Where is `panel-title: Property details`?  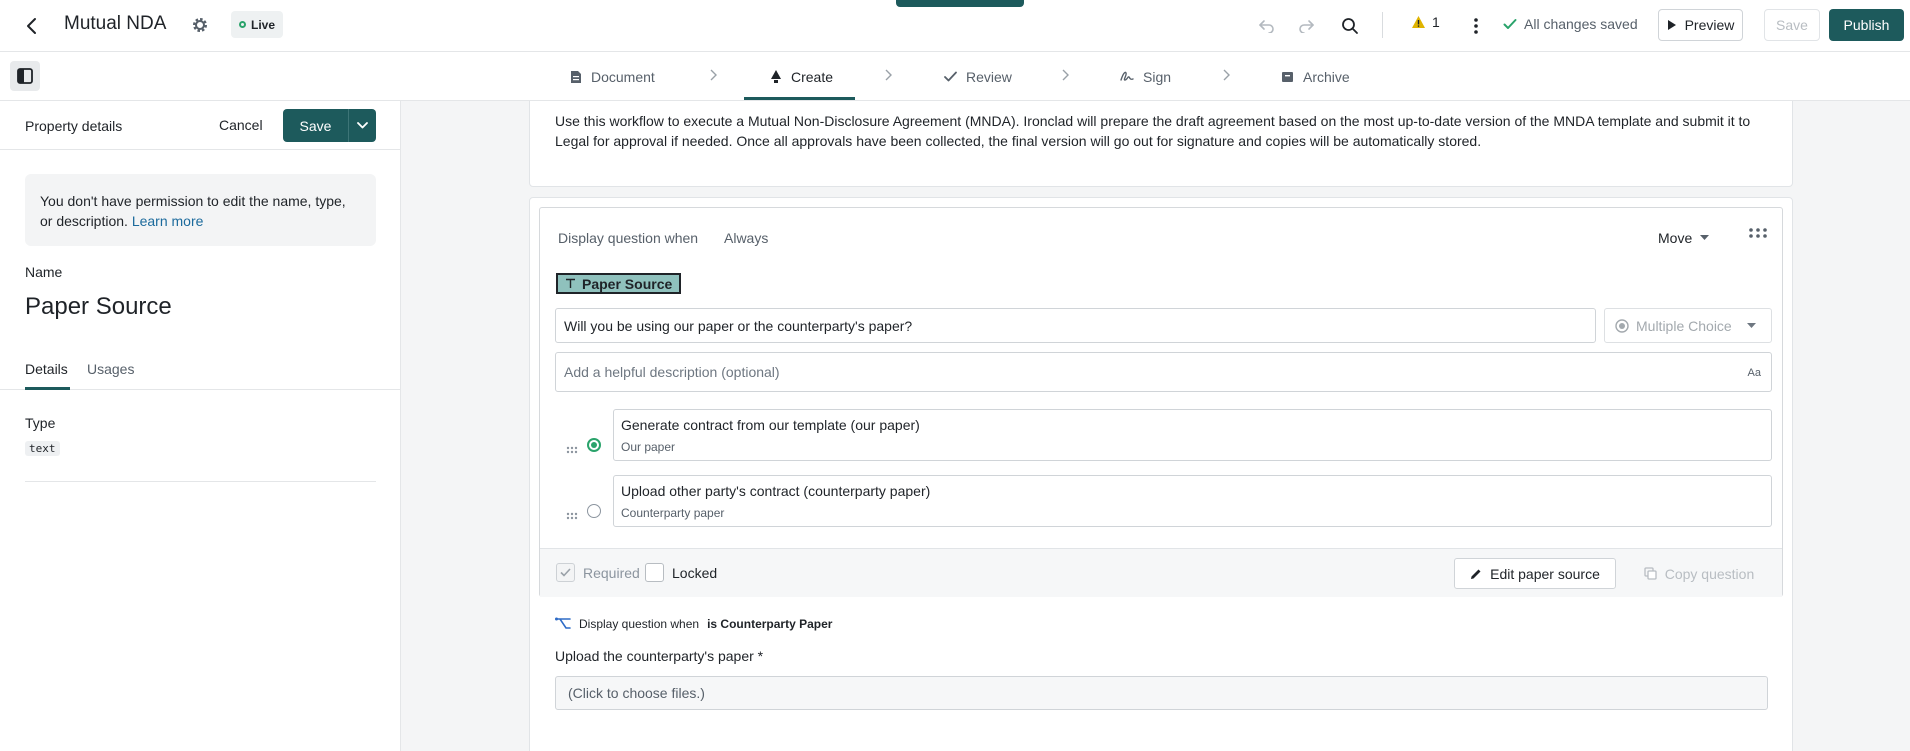
panel-title: Property details is located at coordinates (74, 126).